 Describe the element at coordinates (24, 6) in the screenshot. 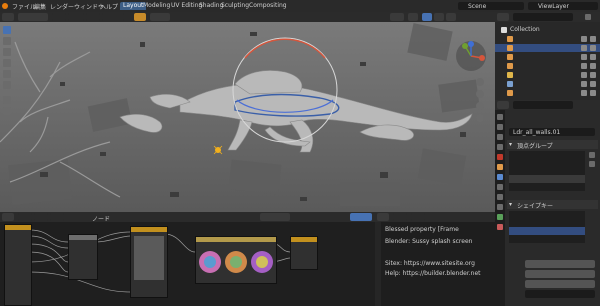

I see `menu-file: ファイル` at that location.